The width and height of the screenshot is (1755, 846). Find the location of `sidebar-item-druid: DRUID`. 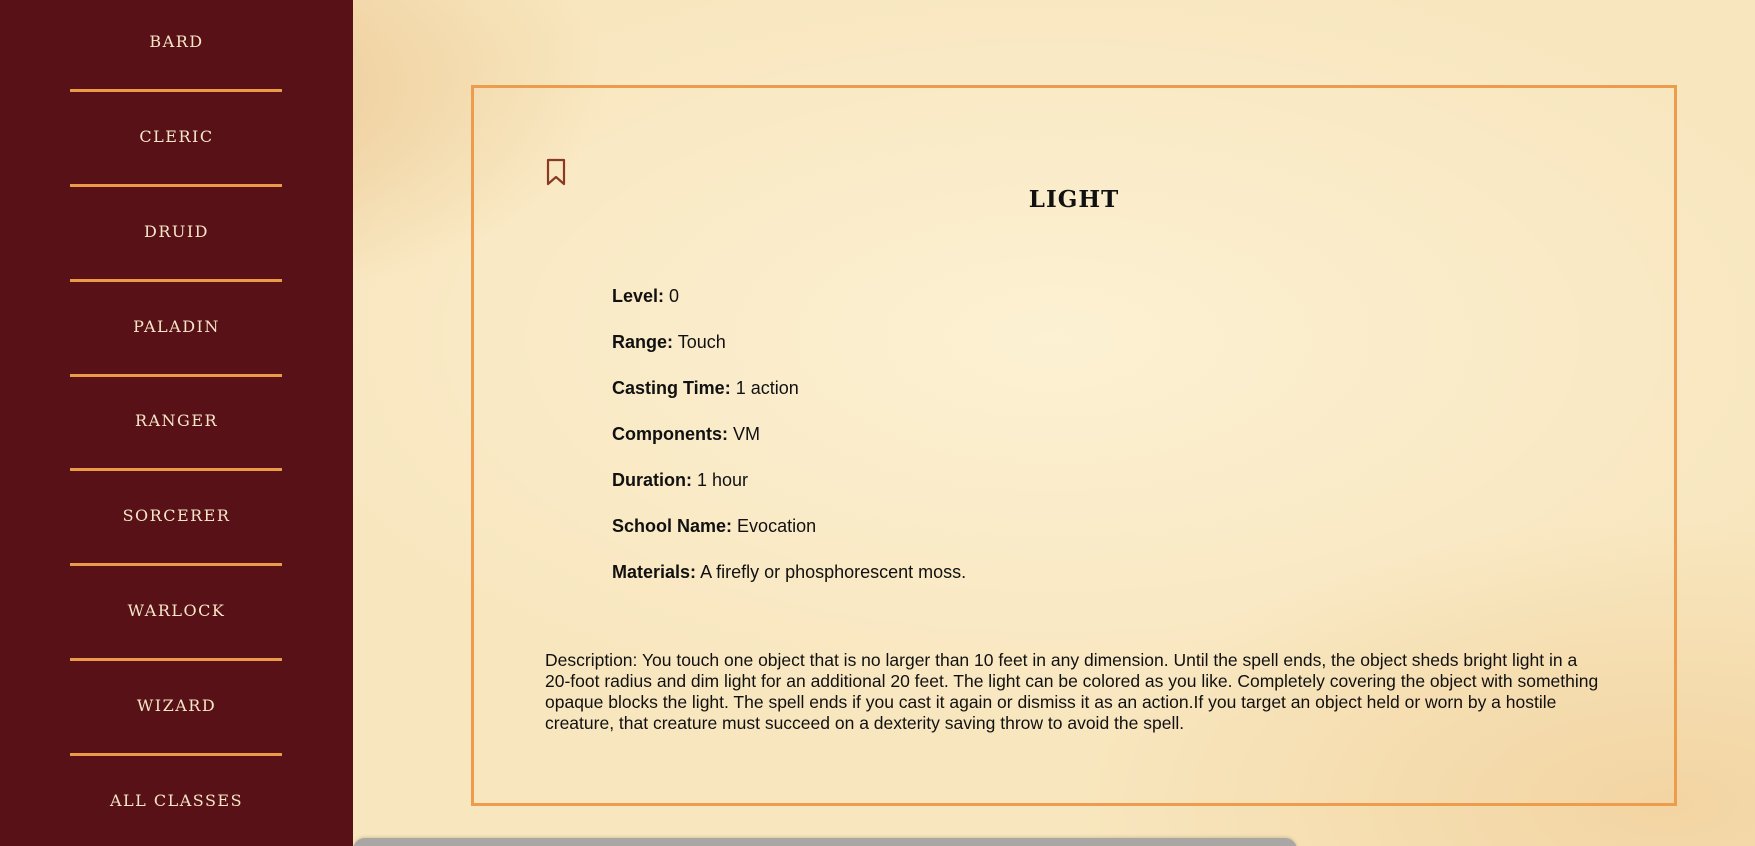

sidebar-item-druid: DRUID is located at coordinates (176, 232).